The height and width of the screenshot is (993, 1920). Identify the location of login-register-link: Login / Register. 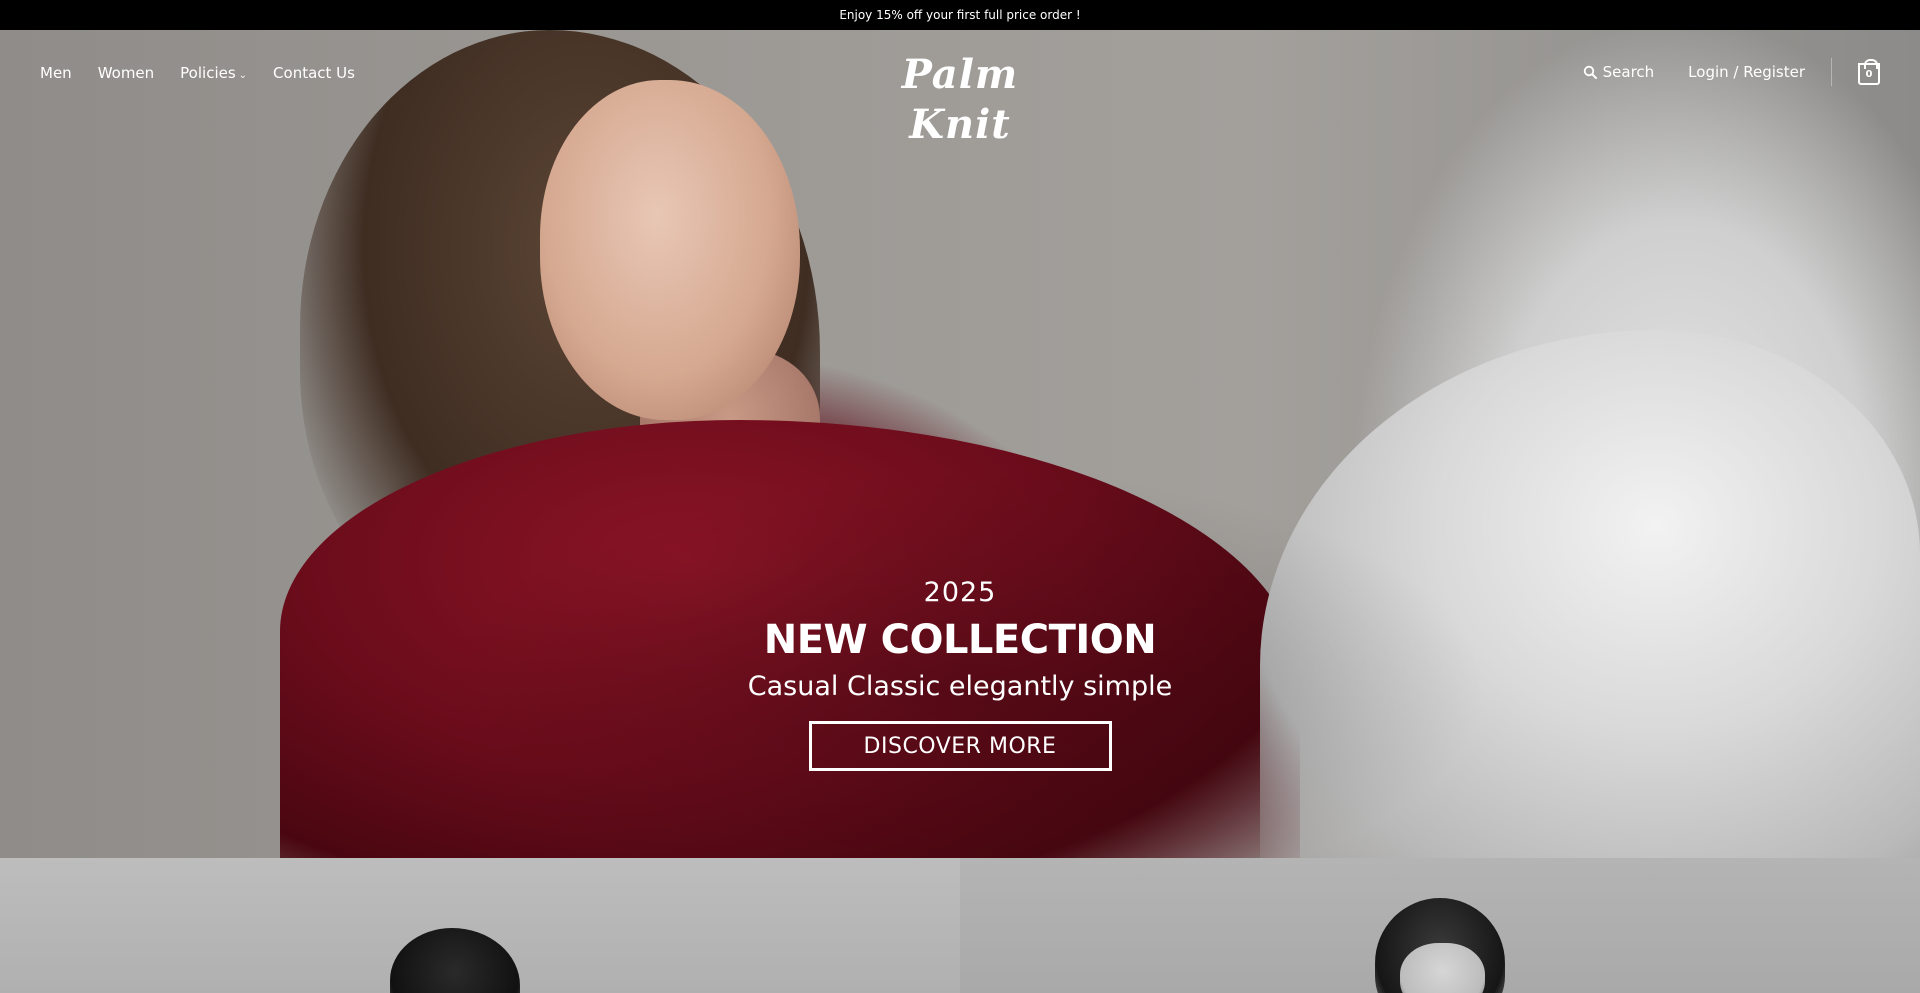
(1746, 72).